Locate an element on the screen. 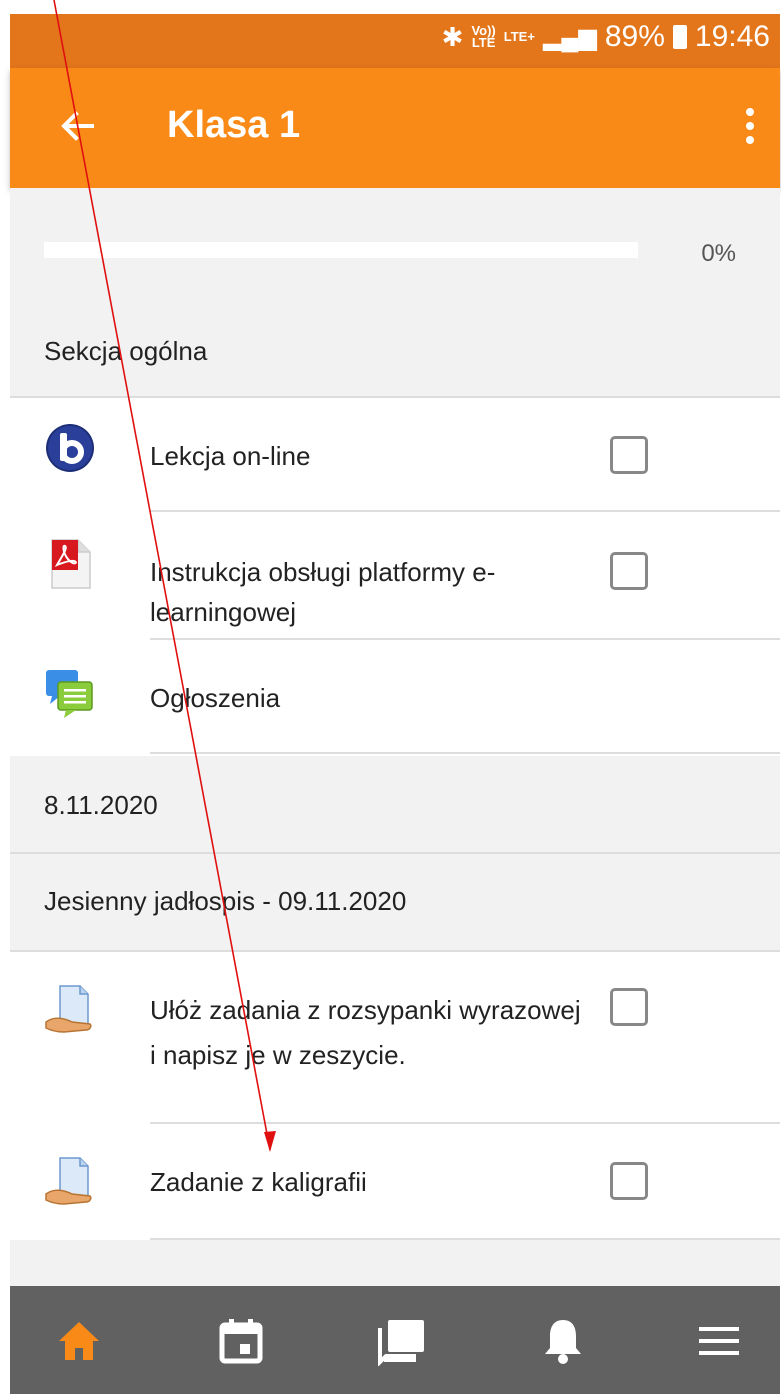 This screenshot has width=781, height=1394. signal-icon: ▂▄▆ is located at coordinates (569, 37).